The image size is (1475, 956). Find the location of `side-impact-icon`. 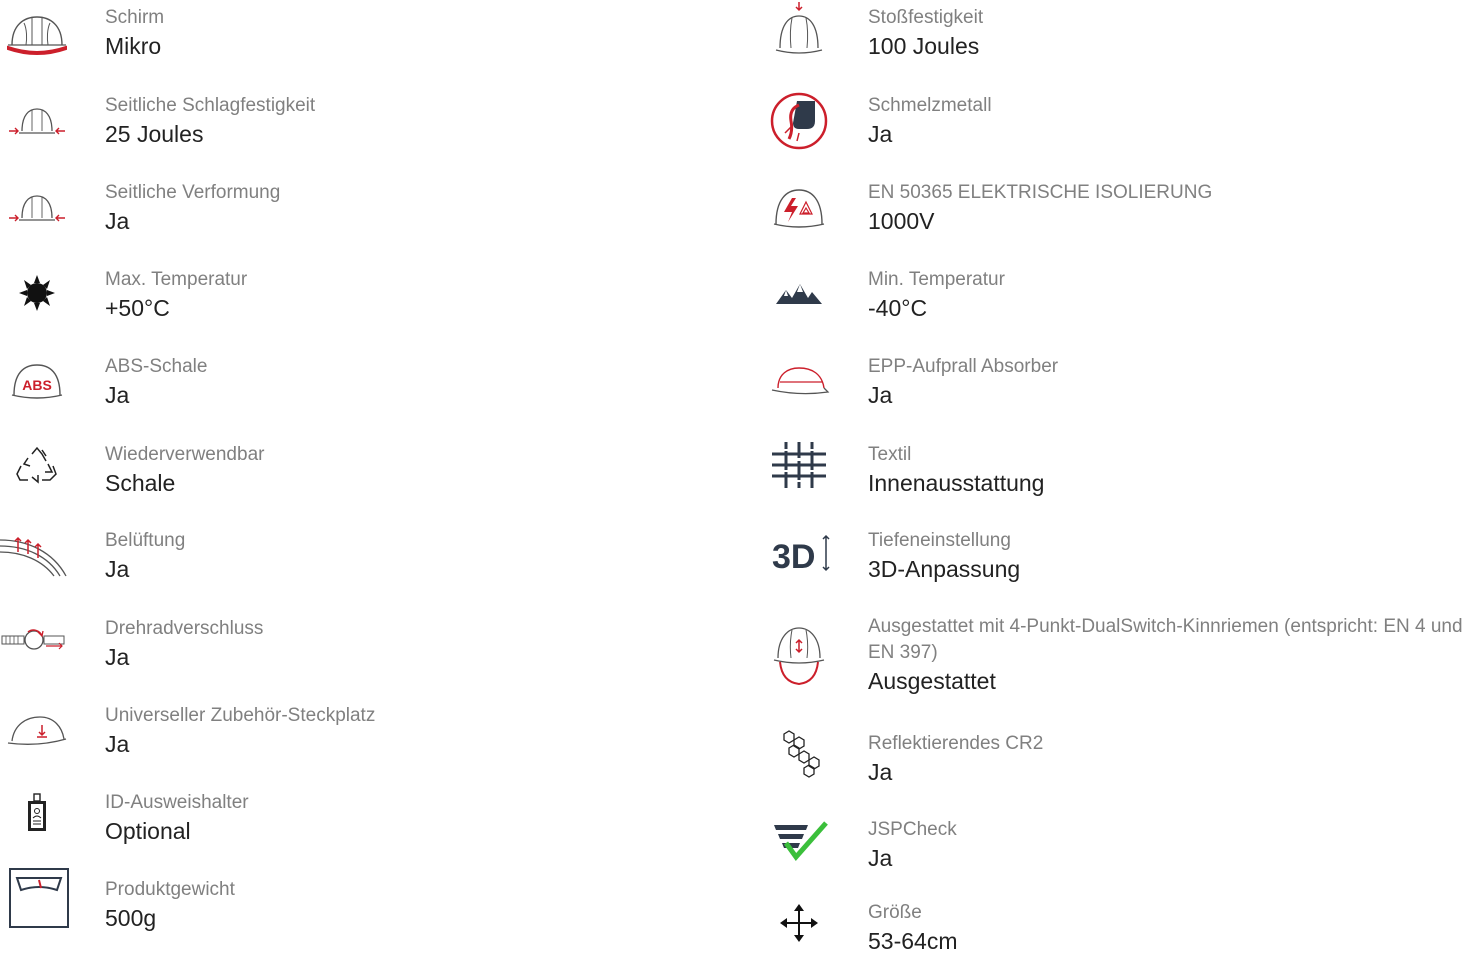

side-impact-icon is located at coordinates (37, 120).